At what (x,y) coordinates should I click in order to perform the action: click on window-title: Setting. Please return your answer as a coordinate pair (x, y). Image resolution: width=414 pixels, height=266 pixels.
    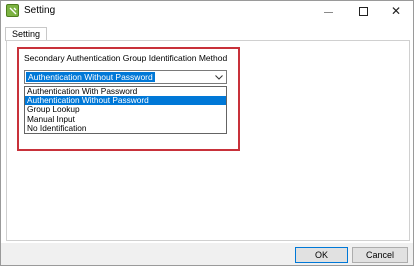
    Looking at the image, I should click on (40, 10).